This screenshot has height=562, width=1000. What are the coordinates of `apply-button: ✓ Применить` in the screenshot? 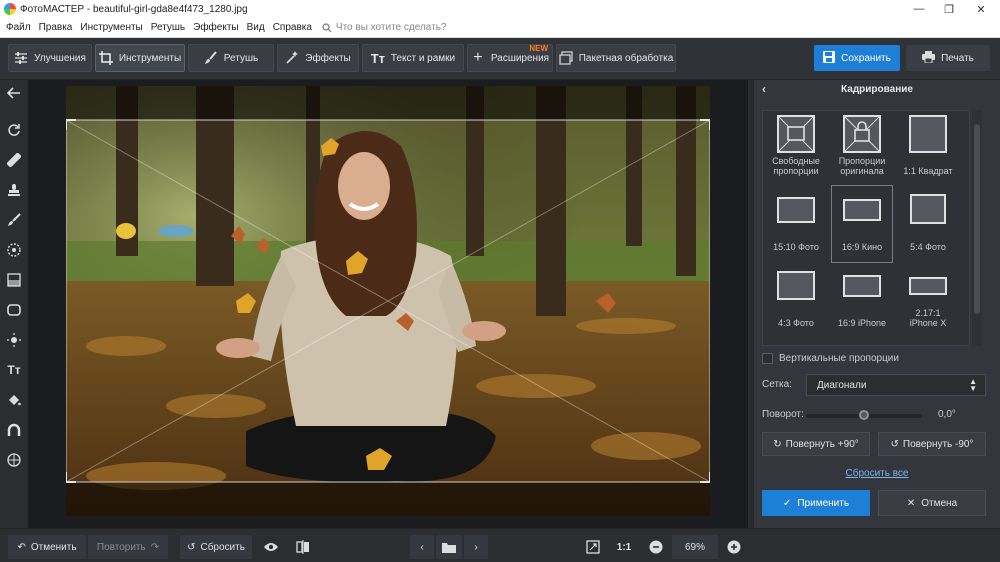 It's located at (816, 503).